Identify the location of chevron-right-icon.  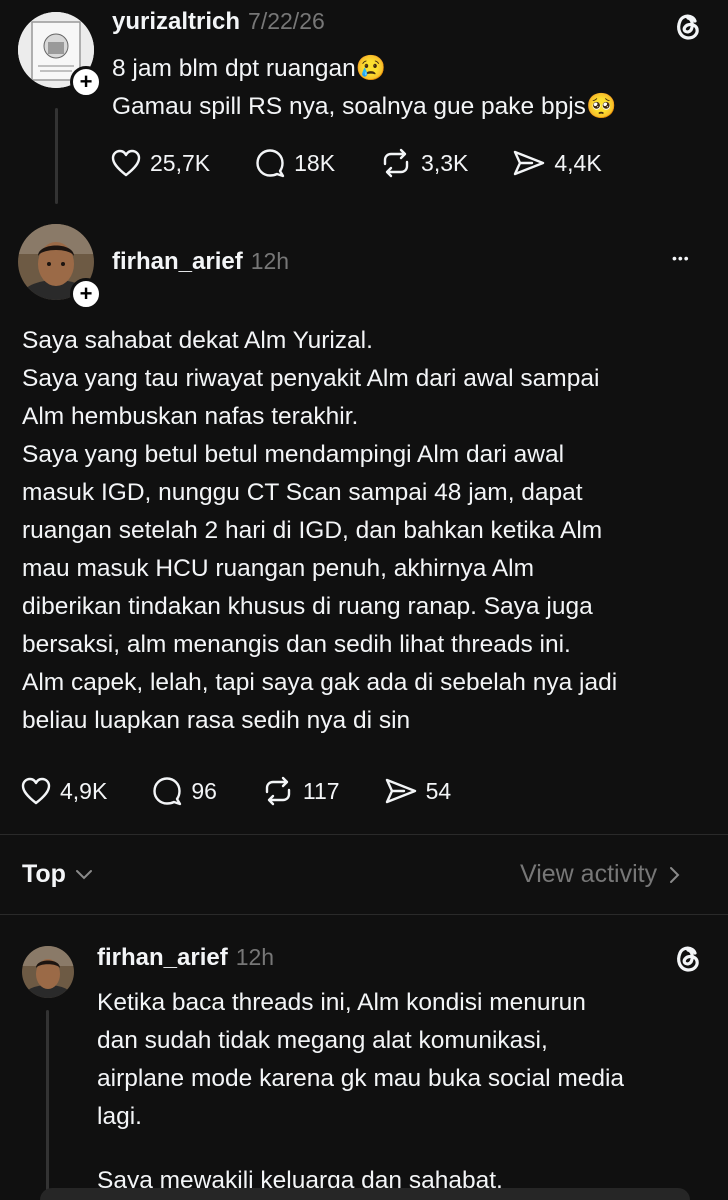
(675, 874).